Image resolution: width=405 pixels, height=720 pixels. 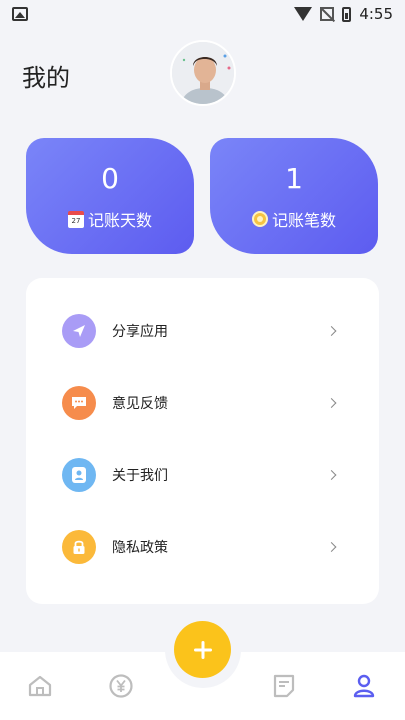 What do you see at coordinates (79, 547) in the screenshot?
I see `lock-icon` at bounding box center [79, 547].